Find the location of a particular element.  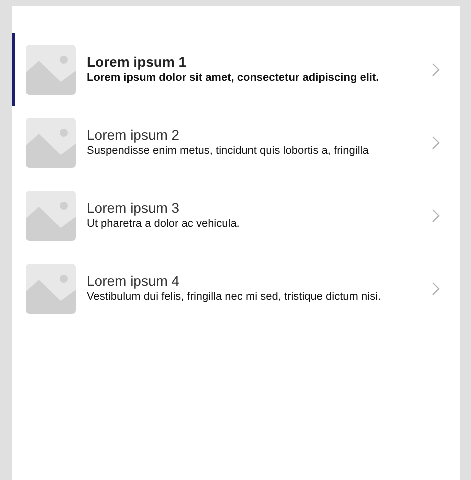

item-title: Lorem ipsum 3 is located at coordinates (134, 208).